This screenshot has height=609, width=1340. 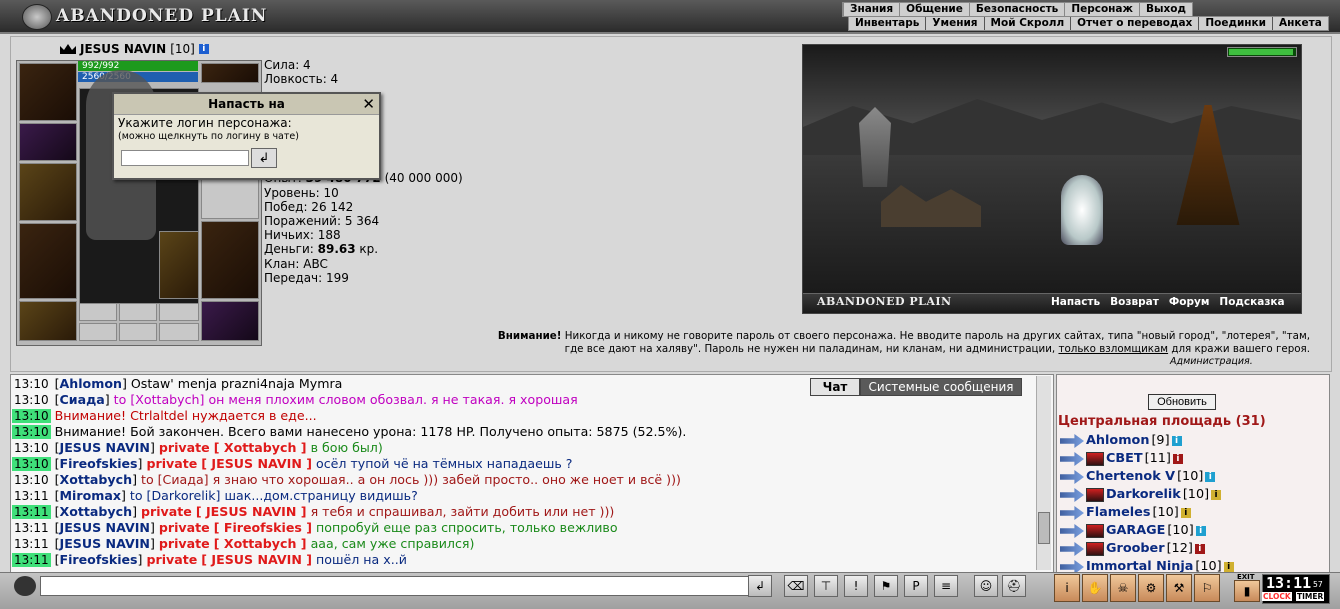 I want to click on target-login-input, so click(x=185, y=158).